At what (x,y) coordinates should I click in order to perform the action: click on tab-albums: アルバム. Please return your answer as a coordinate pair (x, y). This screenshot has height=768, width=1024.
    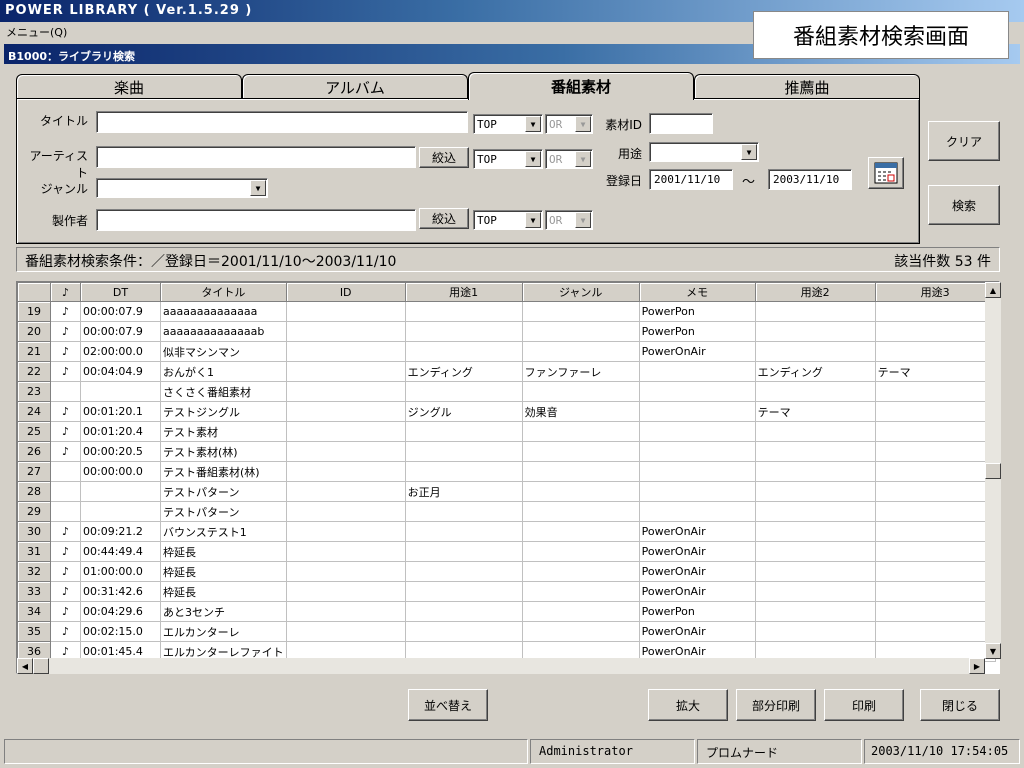
    Looking at the image, I should click on (355, 86).